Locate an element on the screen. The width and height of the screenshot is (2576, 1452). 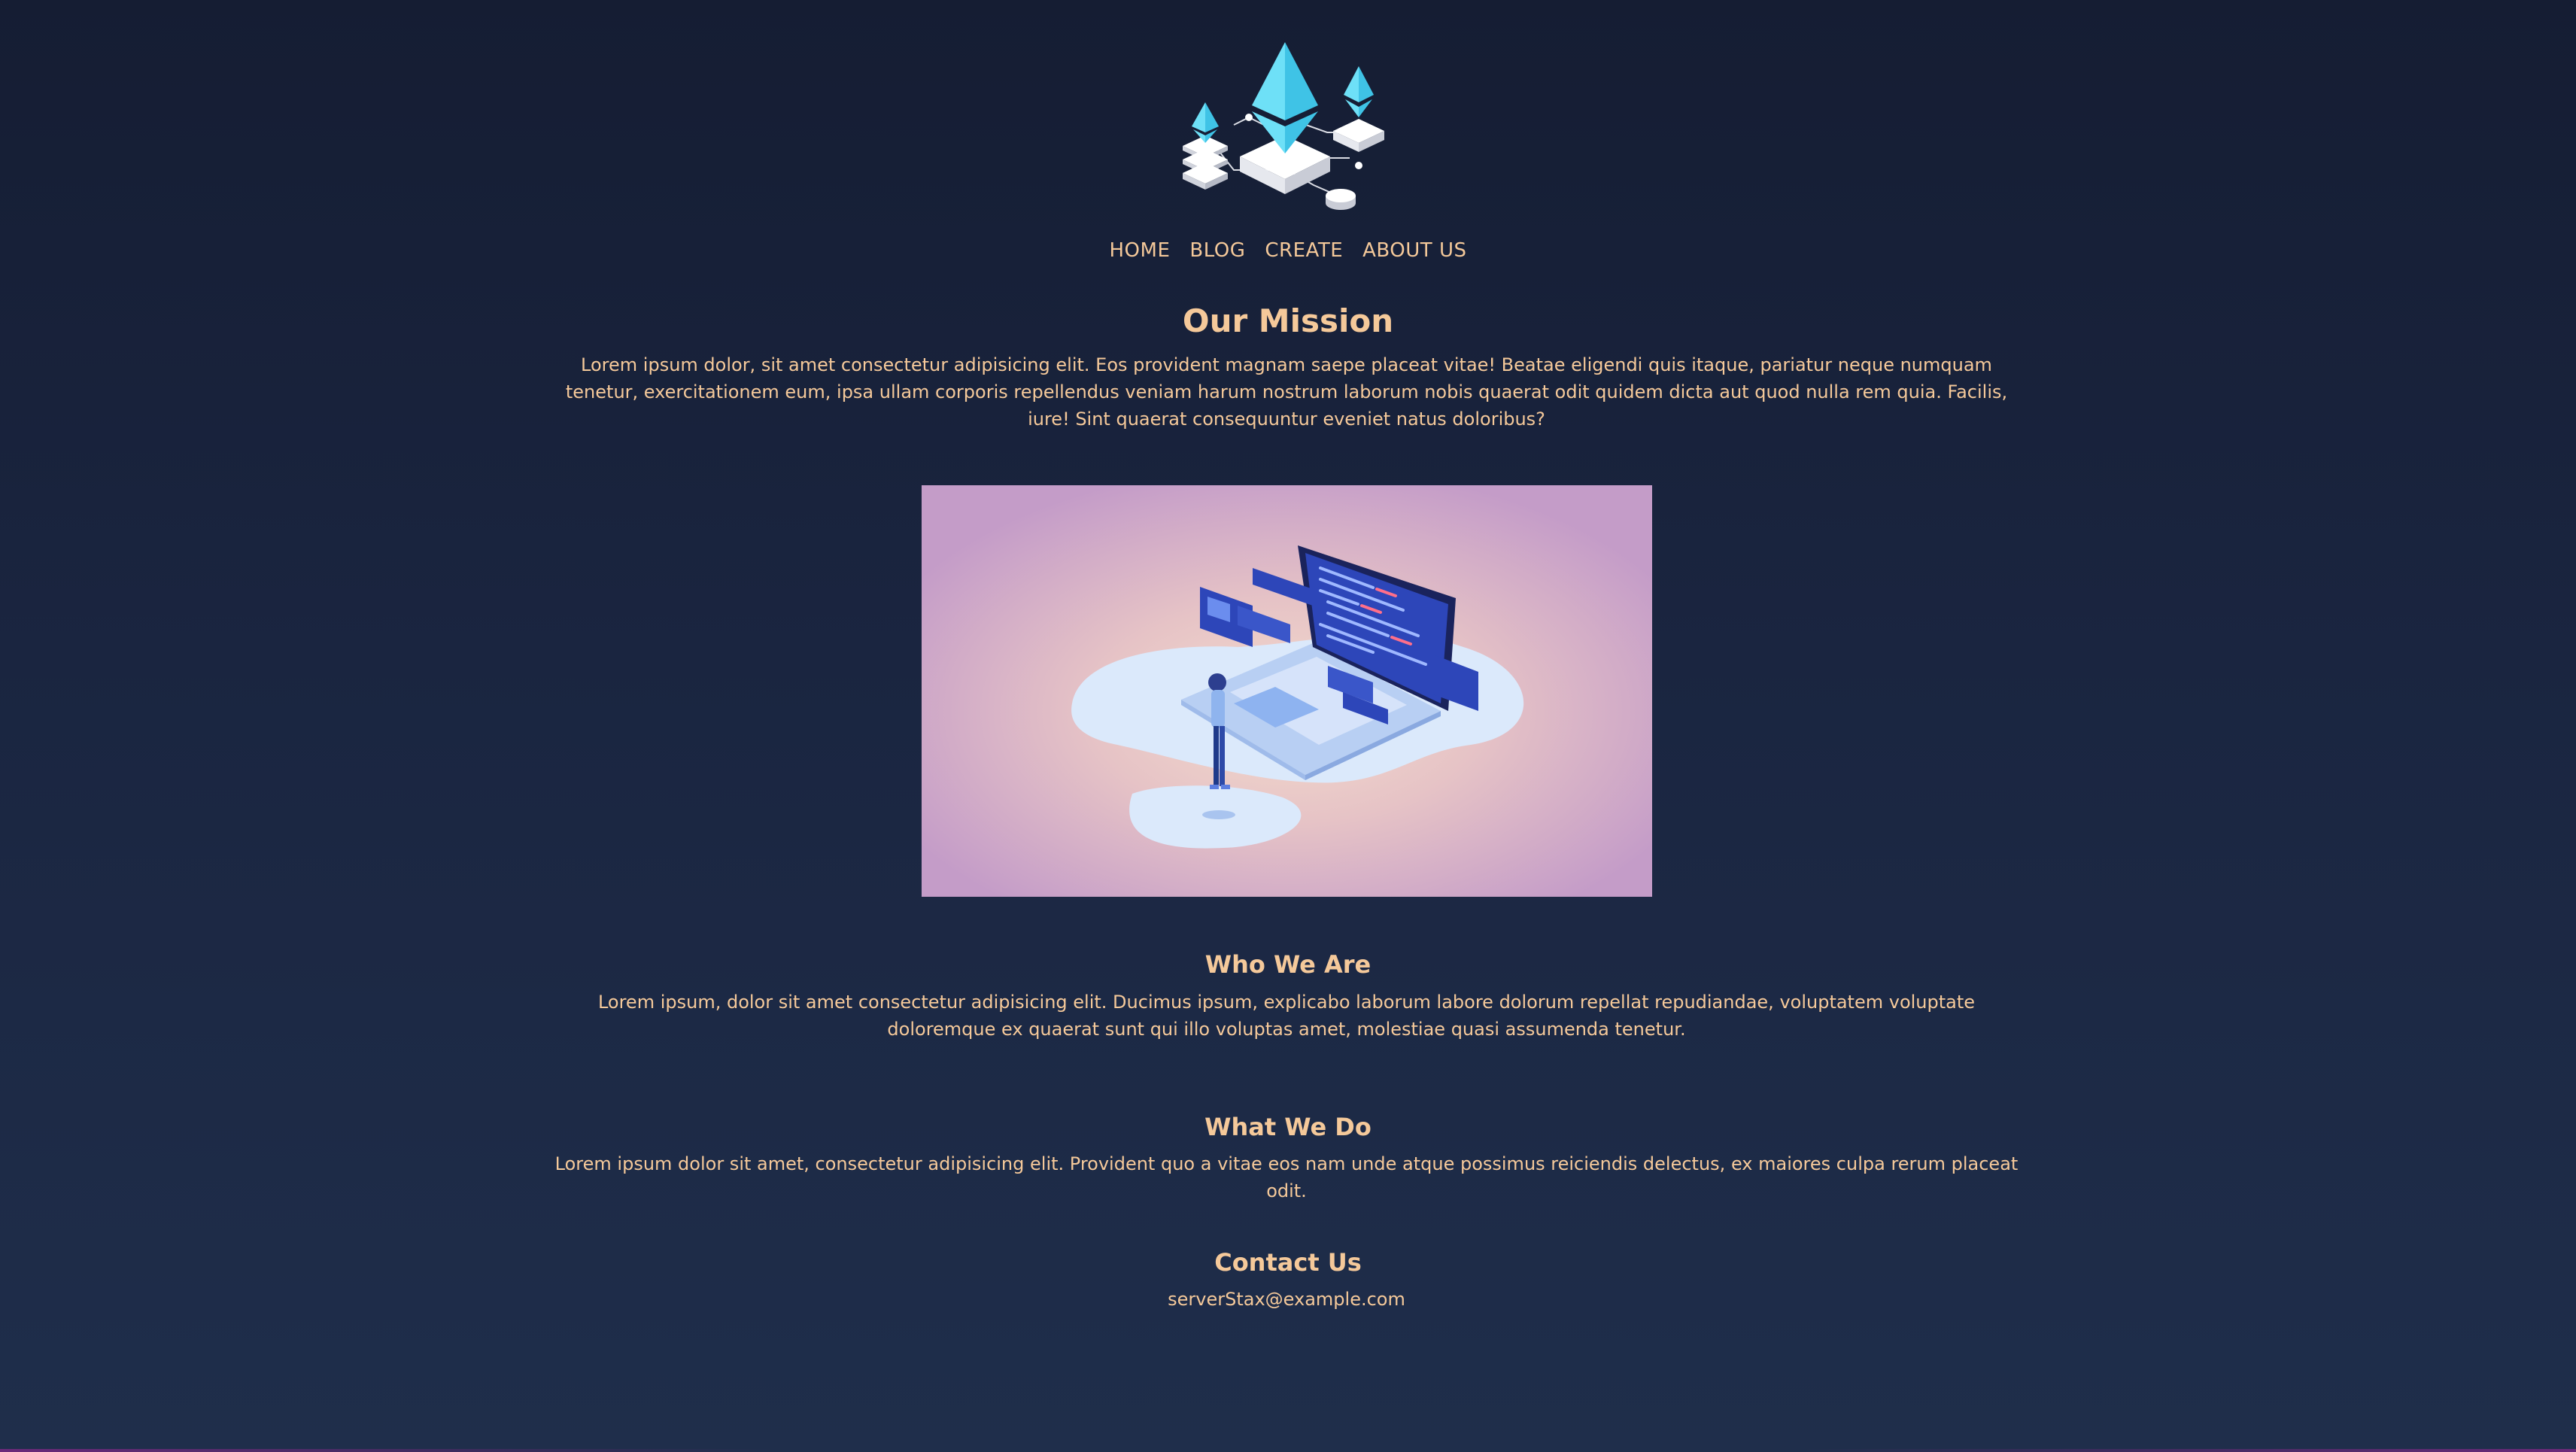
nav-about-link: ABOUT US is located at coordinates (1414, 251).